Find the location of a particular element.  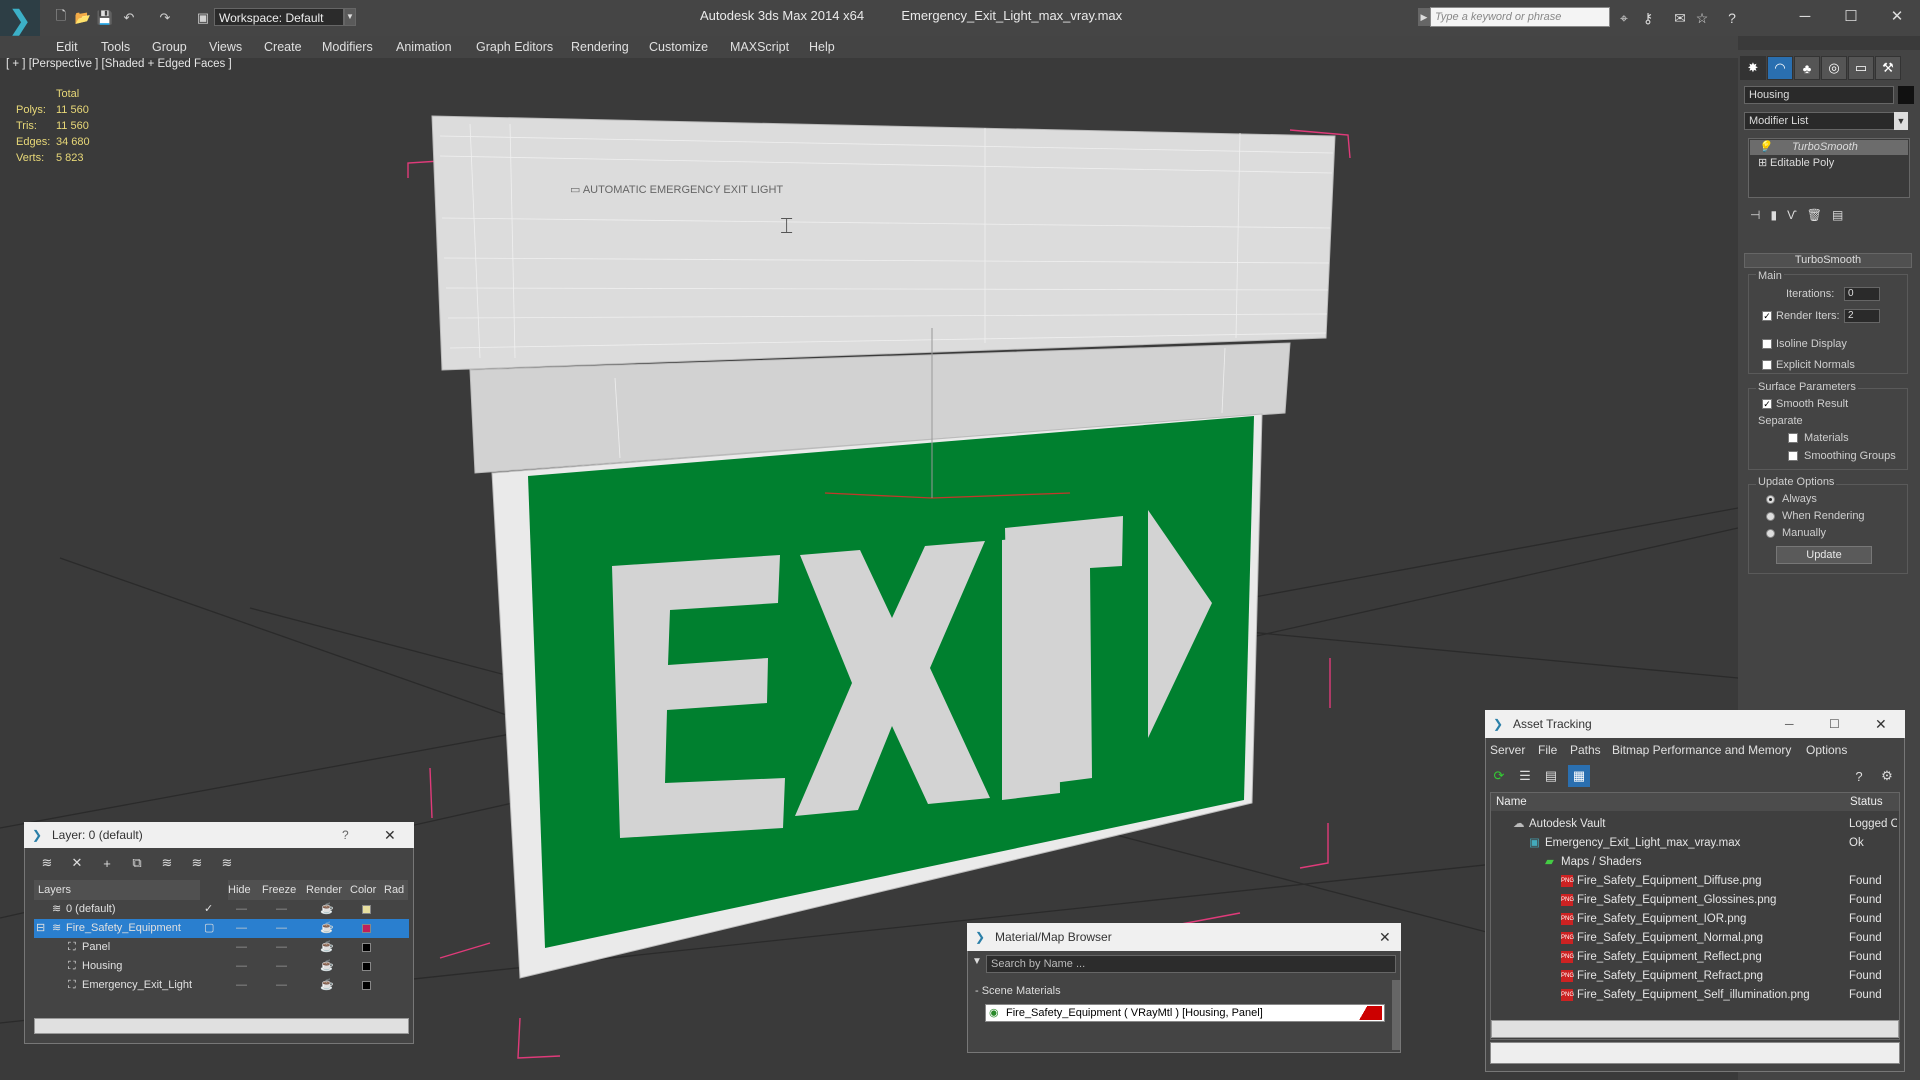

asset-menu-options: Options is located at coordinates (1826, 750).